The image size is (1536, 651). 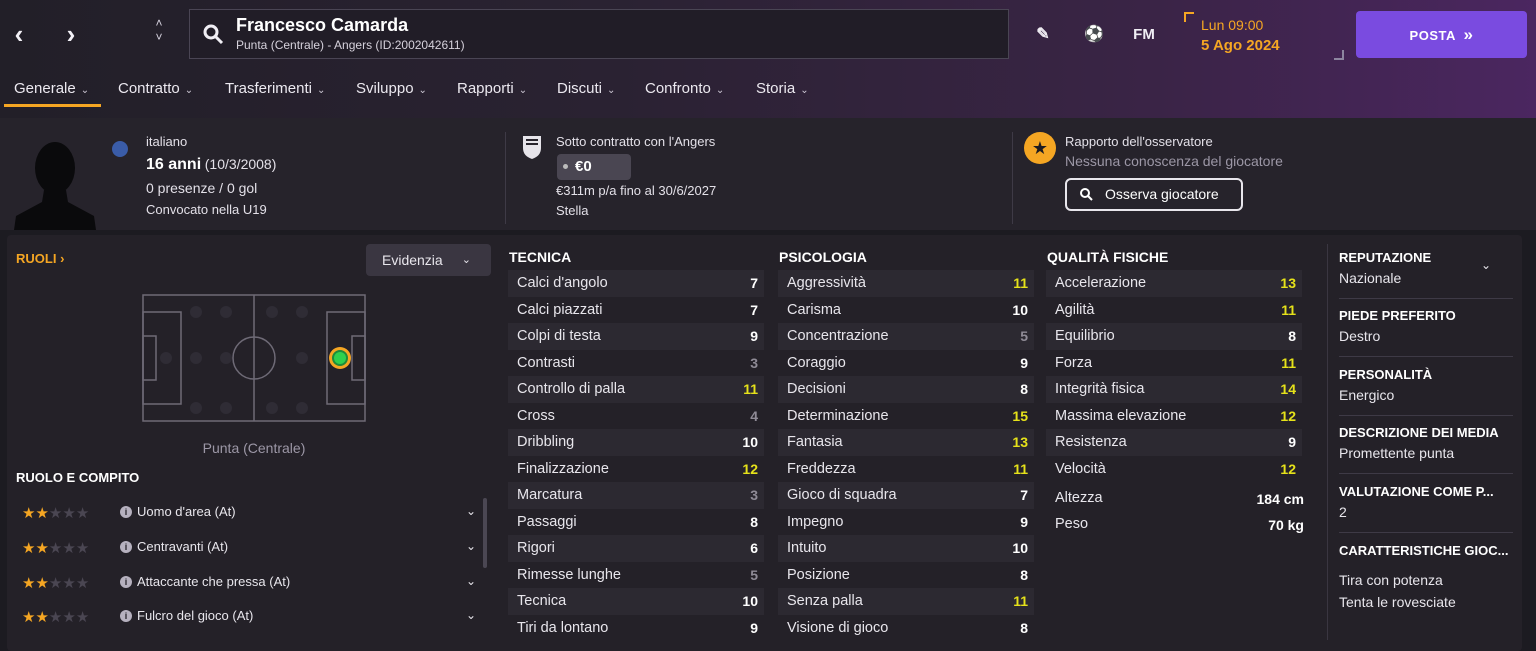 I want to click on attribute-name: Rimesse lunghe, so click(x=569, y=574).